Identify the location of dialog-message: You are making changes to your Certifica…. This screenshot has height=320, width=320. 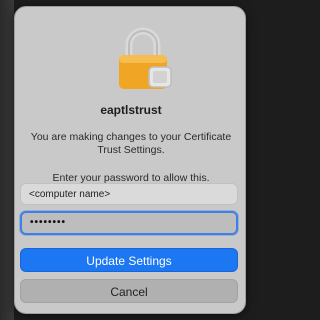
(131, 143).